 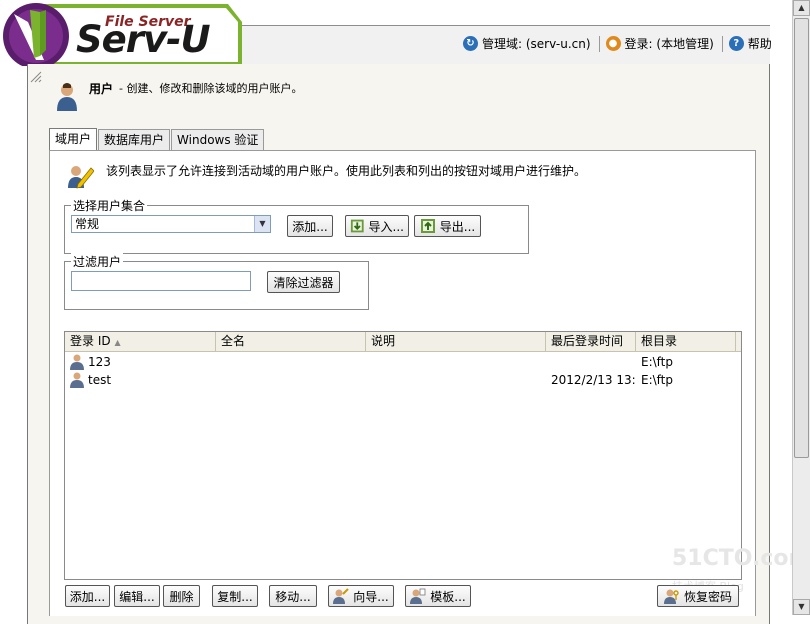 I want to click on table-header: 登录 ID ▲ 全名 说明 最后登录时间 根目录, so click(x=403, y=342).